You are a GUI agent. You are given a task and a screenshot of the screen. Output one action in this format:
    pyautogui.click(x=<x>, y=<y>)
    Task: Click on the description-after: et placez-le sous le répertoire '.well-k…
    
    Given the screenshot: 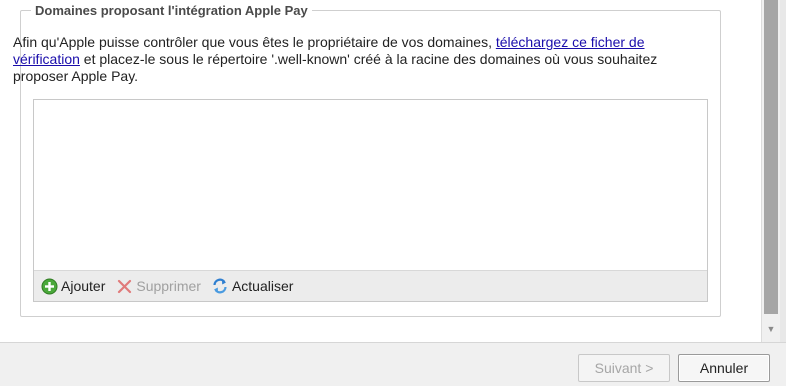 What is the action you would take?
    pyautogui.click(x=335, y=67)
    